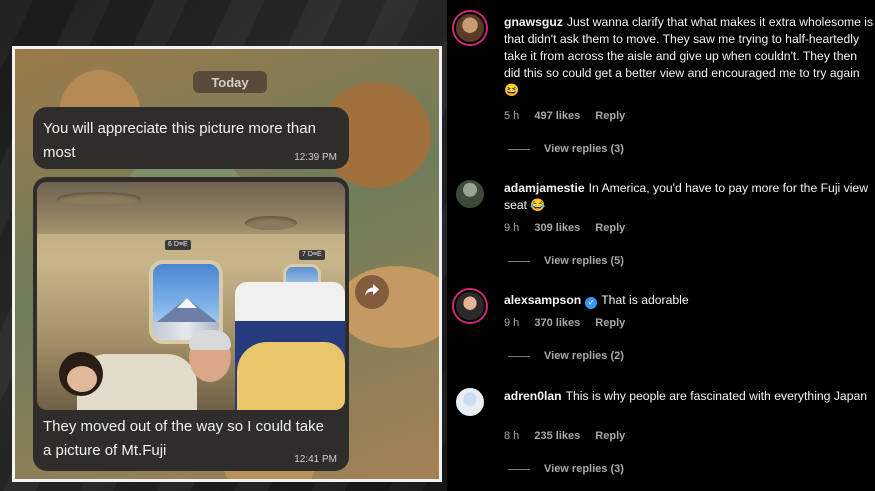 The image size is (875, 491). I want to click on comment-username: adren0lan, so click(533, 396).